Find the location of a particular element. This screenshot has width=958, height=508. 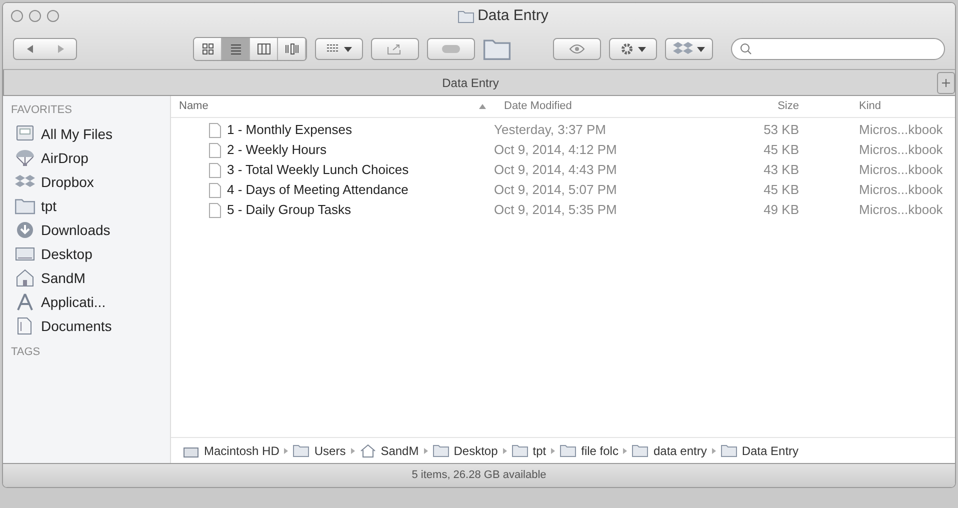

tag-button is located at coordinates (451, 49).